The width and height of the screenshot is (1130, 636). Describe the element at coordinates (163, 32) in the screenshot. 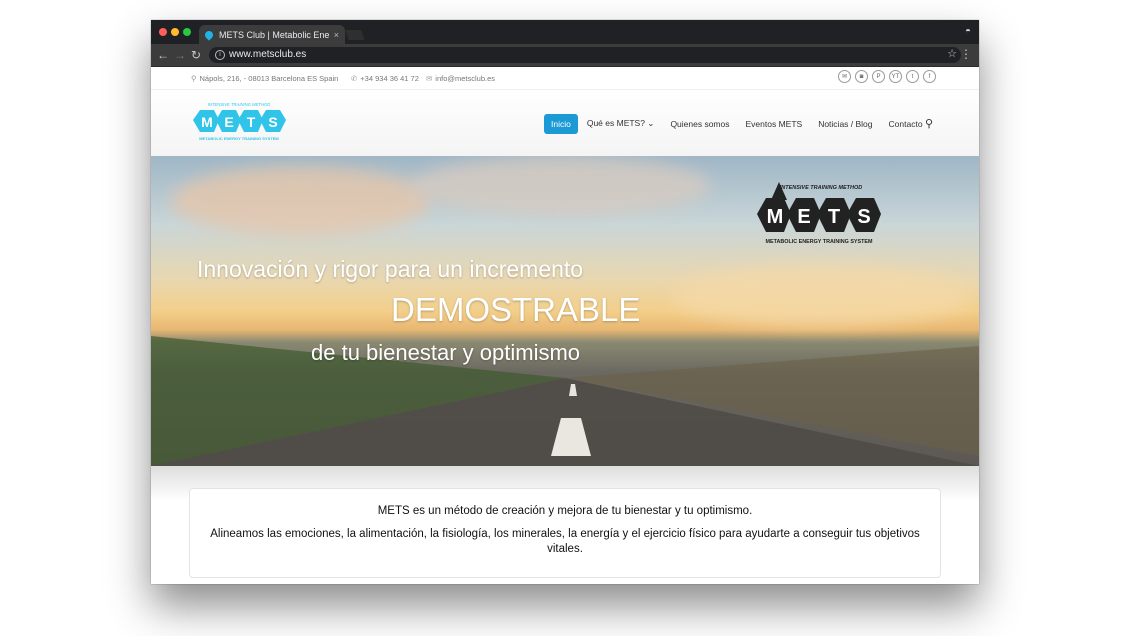

I see `close-window-button` at that location.